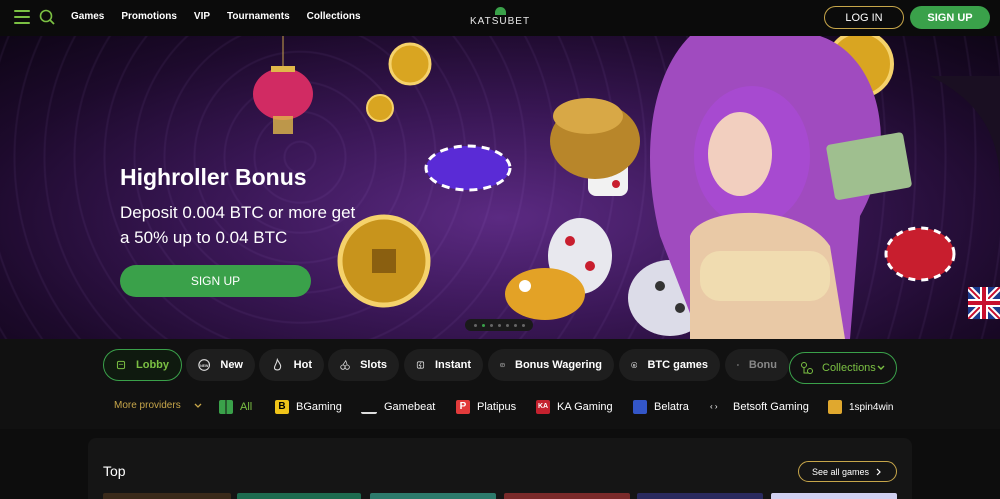  I want to click on provider-label: KA Gaming, so click(585, 407).